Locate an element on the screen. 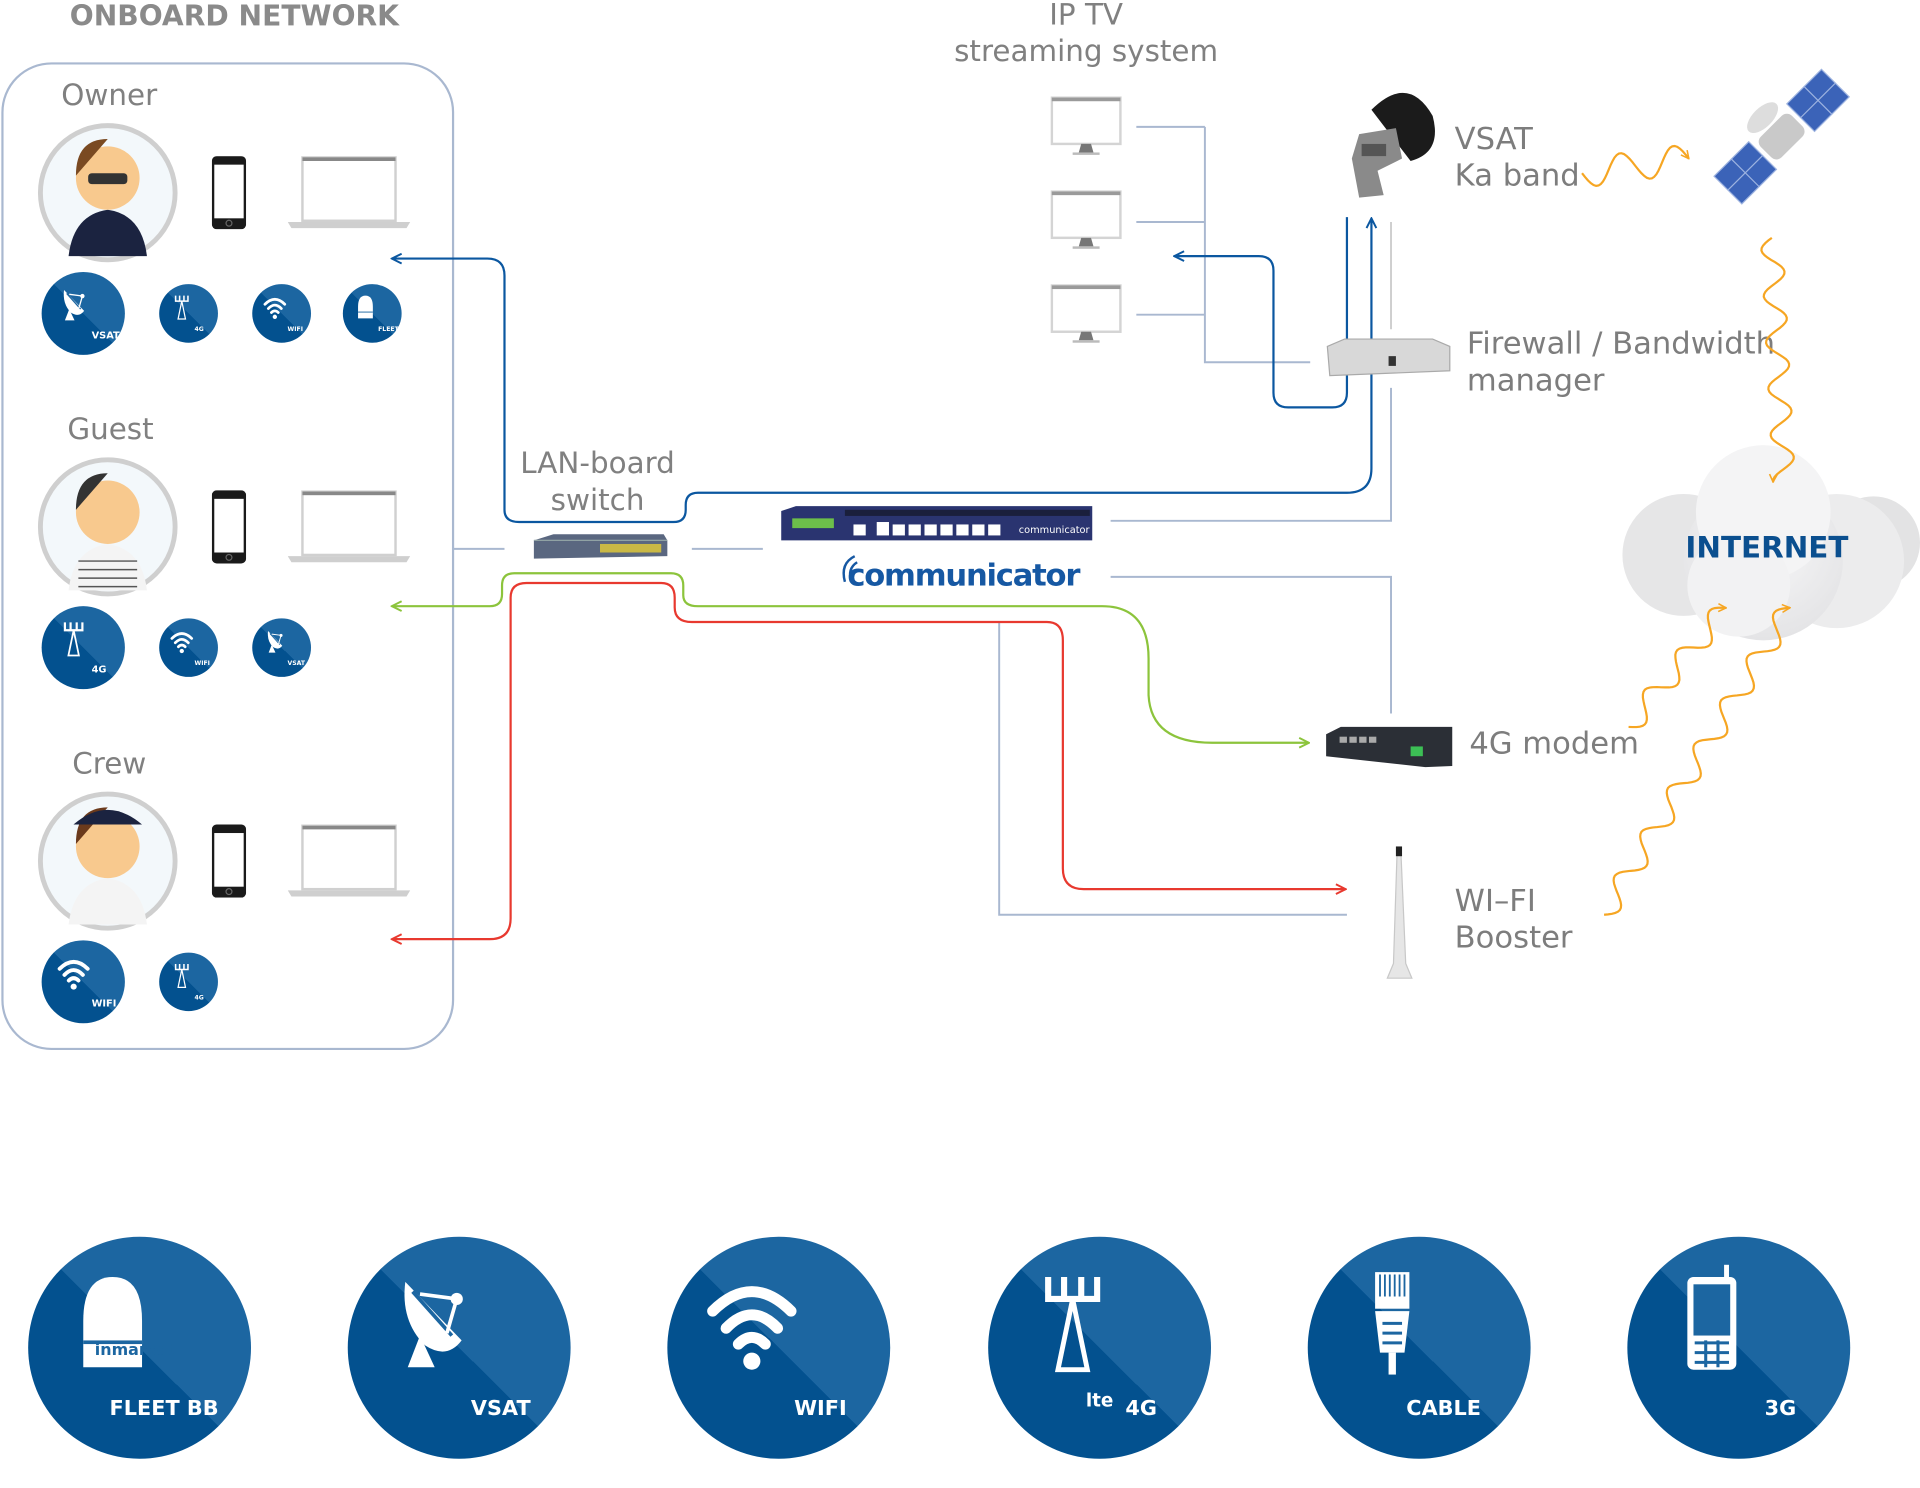 The height and width of the screenshot is (1488, 1920). connection-type-legend: FLEET BB inmarsat VSAT WIFI 4G lte CABLE 3G is located at coordinates (939, 1347).